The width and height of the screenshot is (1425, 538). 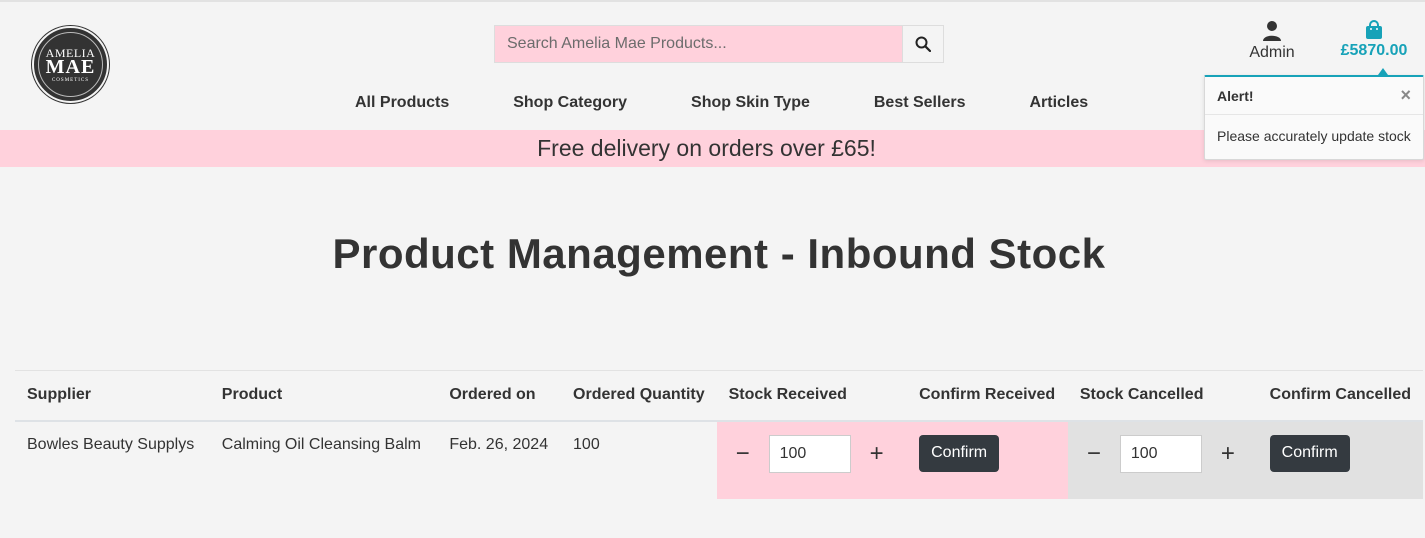 I want to click on stock-cancelled-input, so click(x=1160, y=453).